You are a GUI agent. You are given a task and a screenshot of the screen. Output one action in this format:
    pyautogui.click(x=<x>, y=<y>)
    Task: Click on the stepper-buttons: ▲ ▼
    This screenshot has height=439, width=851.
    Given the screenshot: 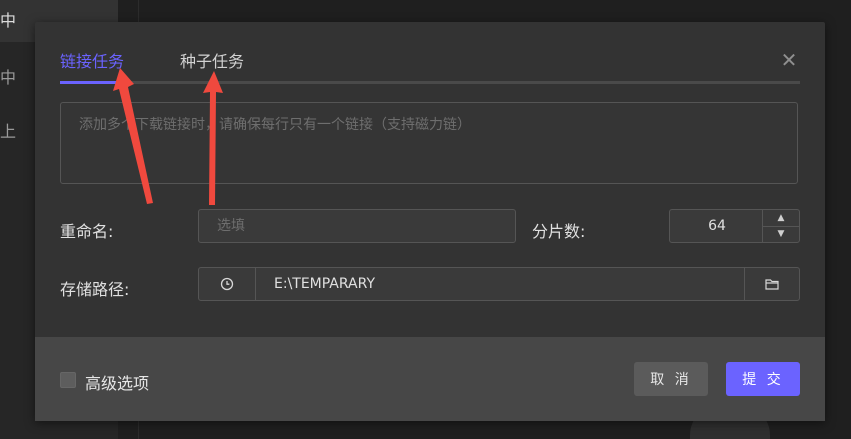 What is the action you would take?
    pyautogui.click(x=780, y=226)
    